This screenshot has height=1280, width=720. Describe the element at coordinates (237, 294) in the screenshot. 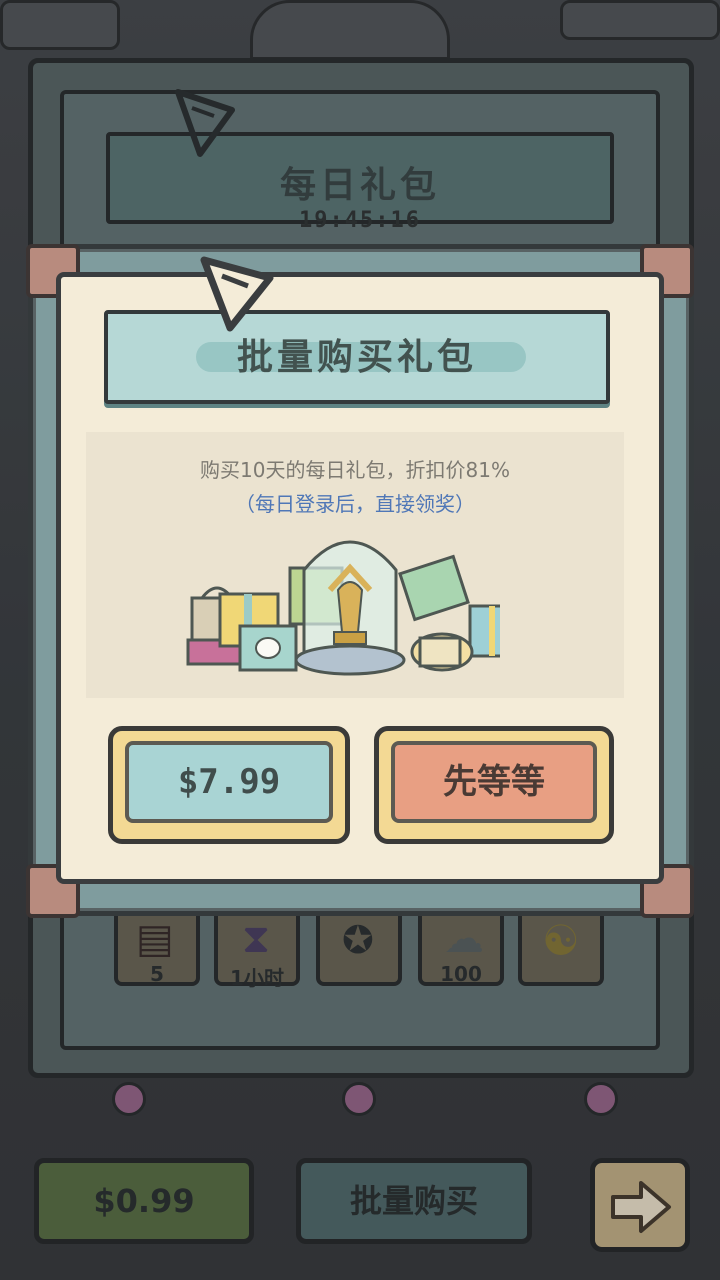

I see `tag-icon` at that location.